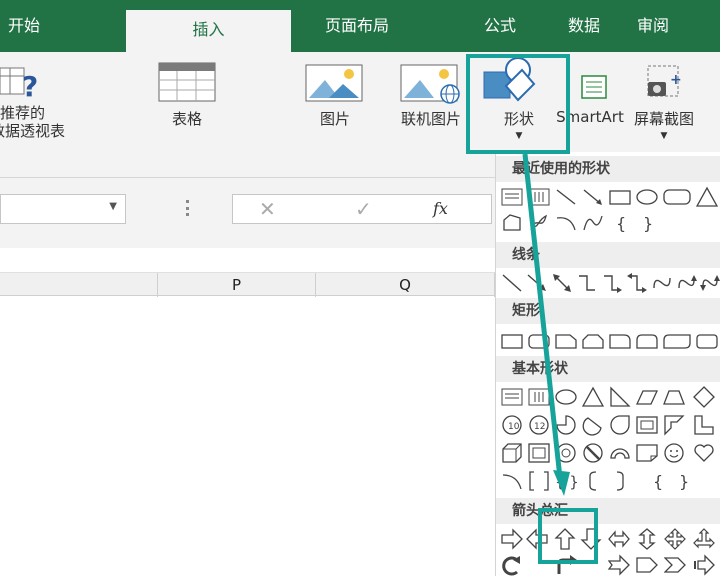 Image resolution: width=720 pixels, height=576 pixels. I want to click on shape-rectangle-icon, so click(620, 197).